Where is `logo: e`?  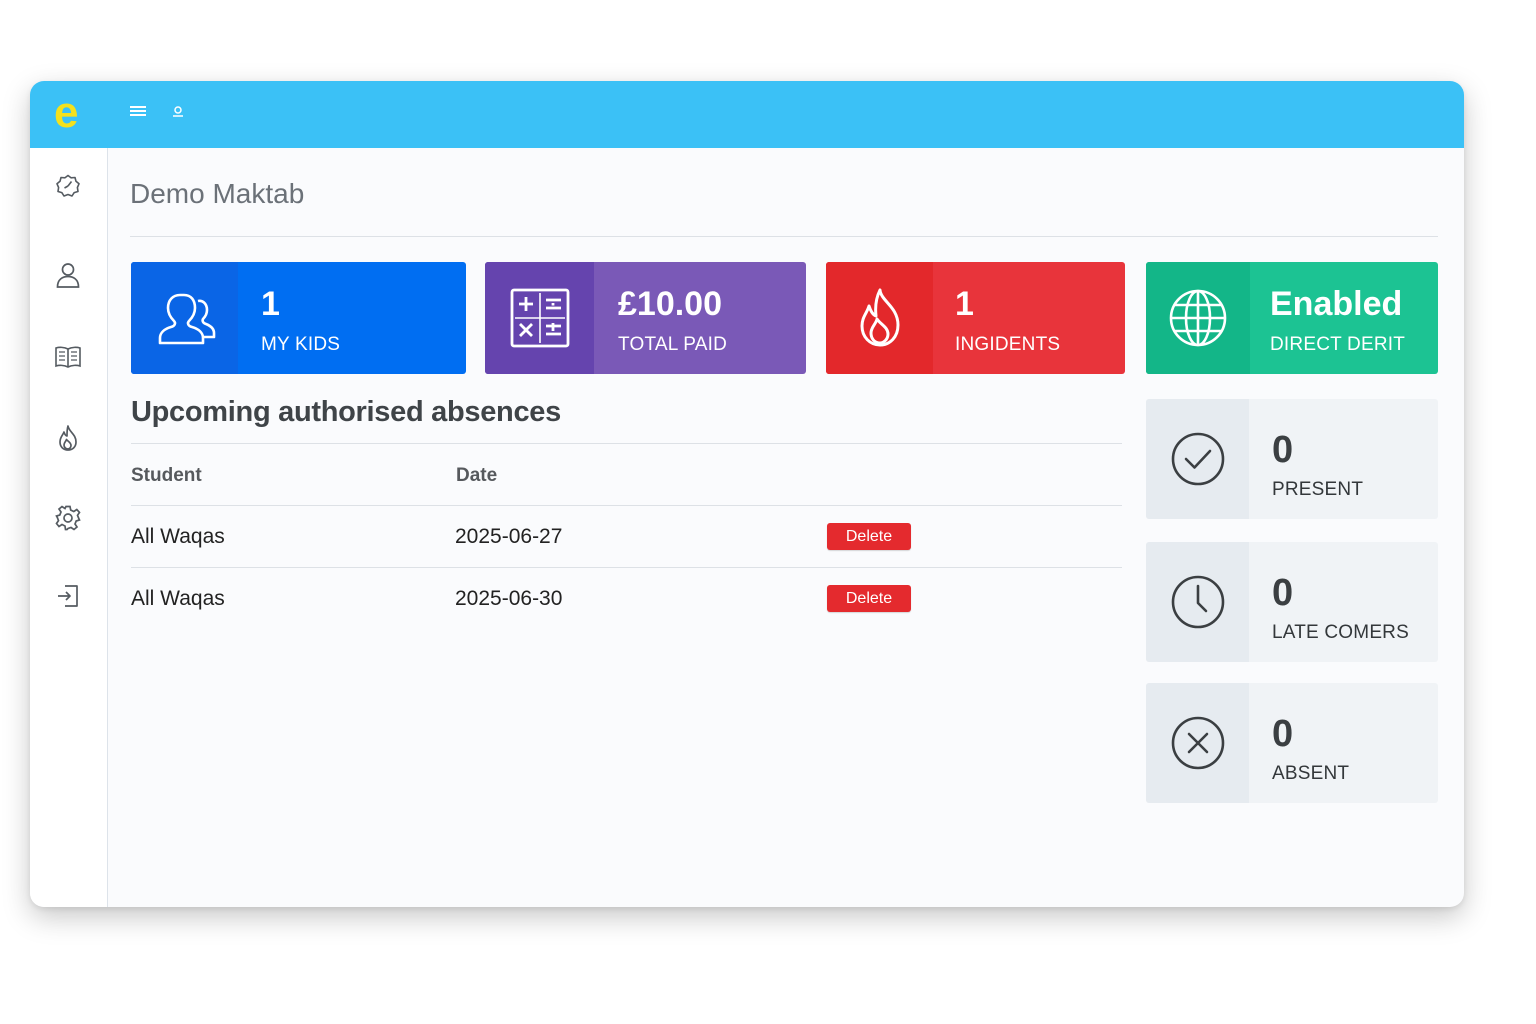 logo: e is located at coordinates (66, 113).